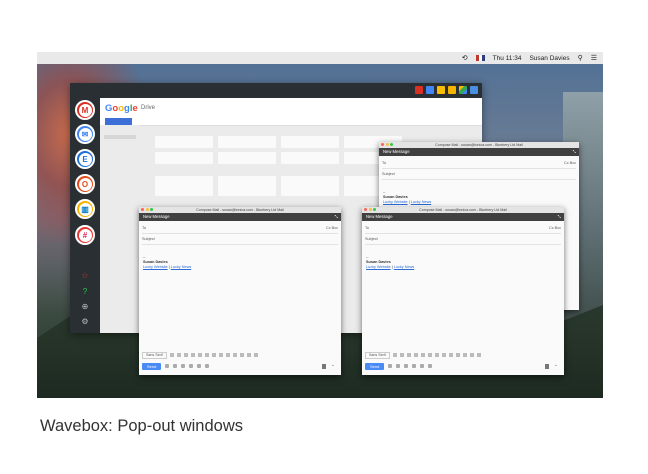 Image resolution: width=648 pixels, height=474 pixels. I want to click on menubar-user: Susan Davies, so click(549, 58).